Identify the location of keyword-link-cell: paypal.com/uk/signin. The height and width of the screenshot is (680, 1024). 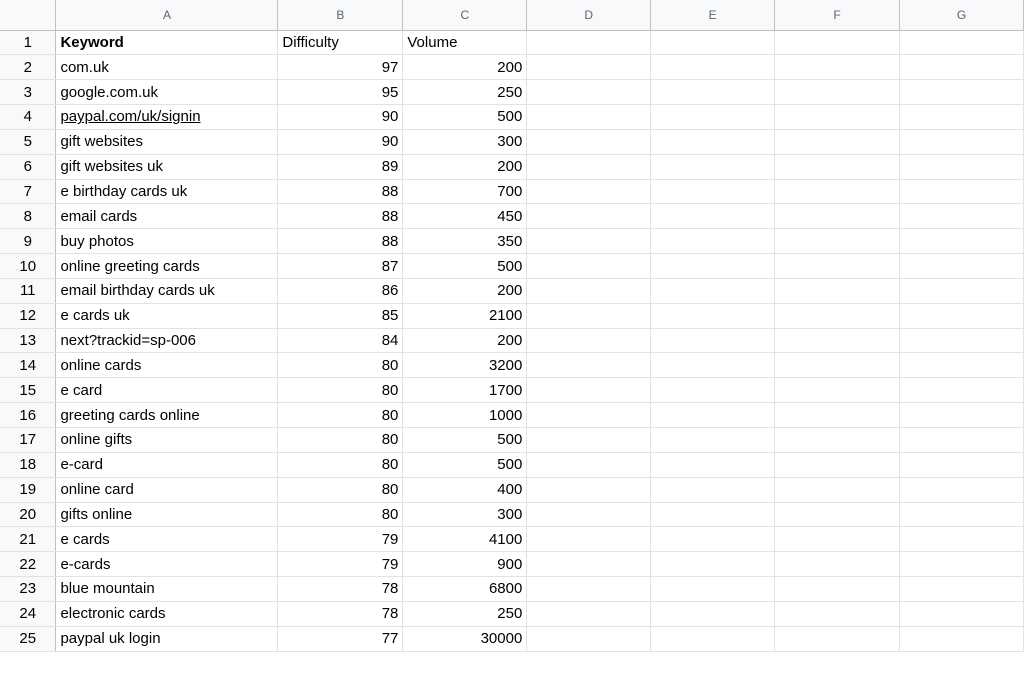
(167, 117).